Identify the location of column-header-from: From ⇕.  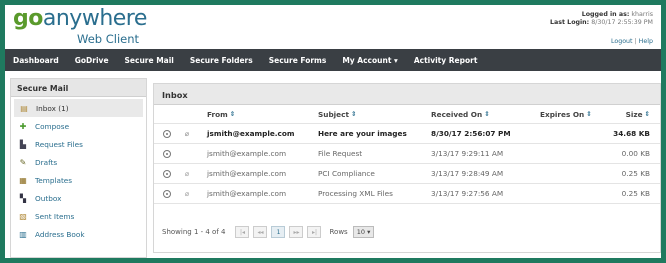
(221, 114).